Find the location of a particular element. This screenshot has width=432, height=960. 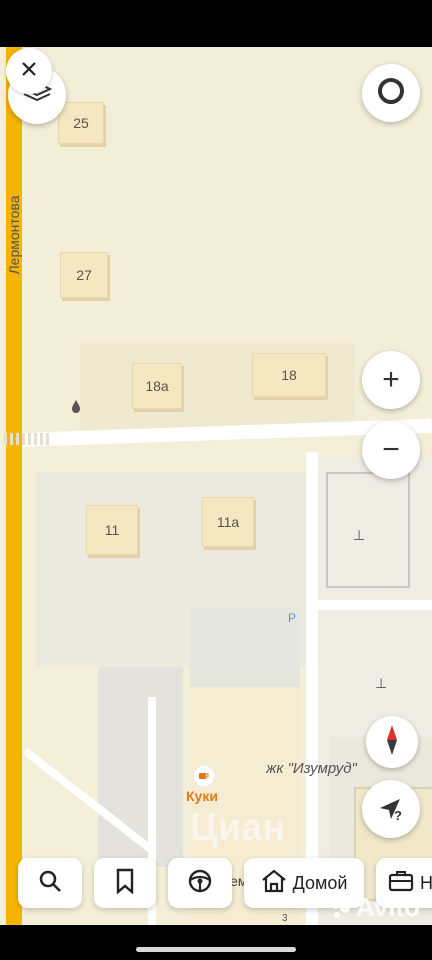

complex-label: жк "Изумруд" is located at coordinates (311, 768).